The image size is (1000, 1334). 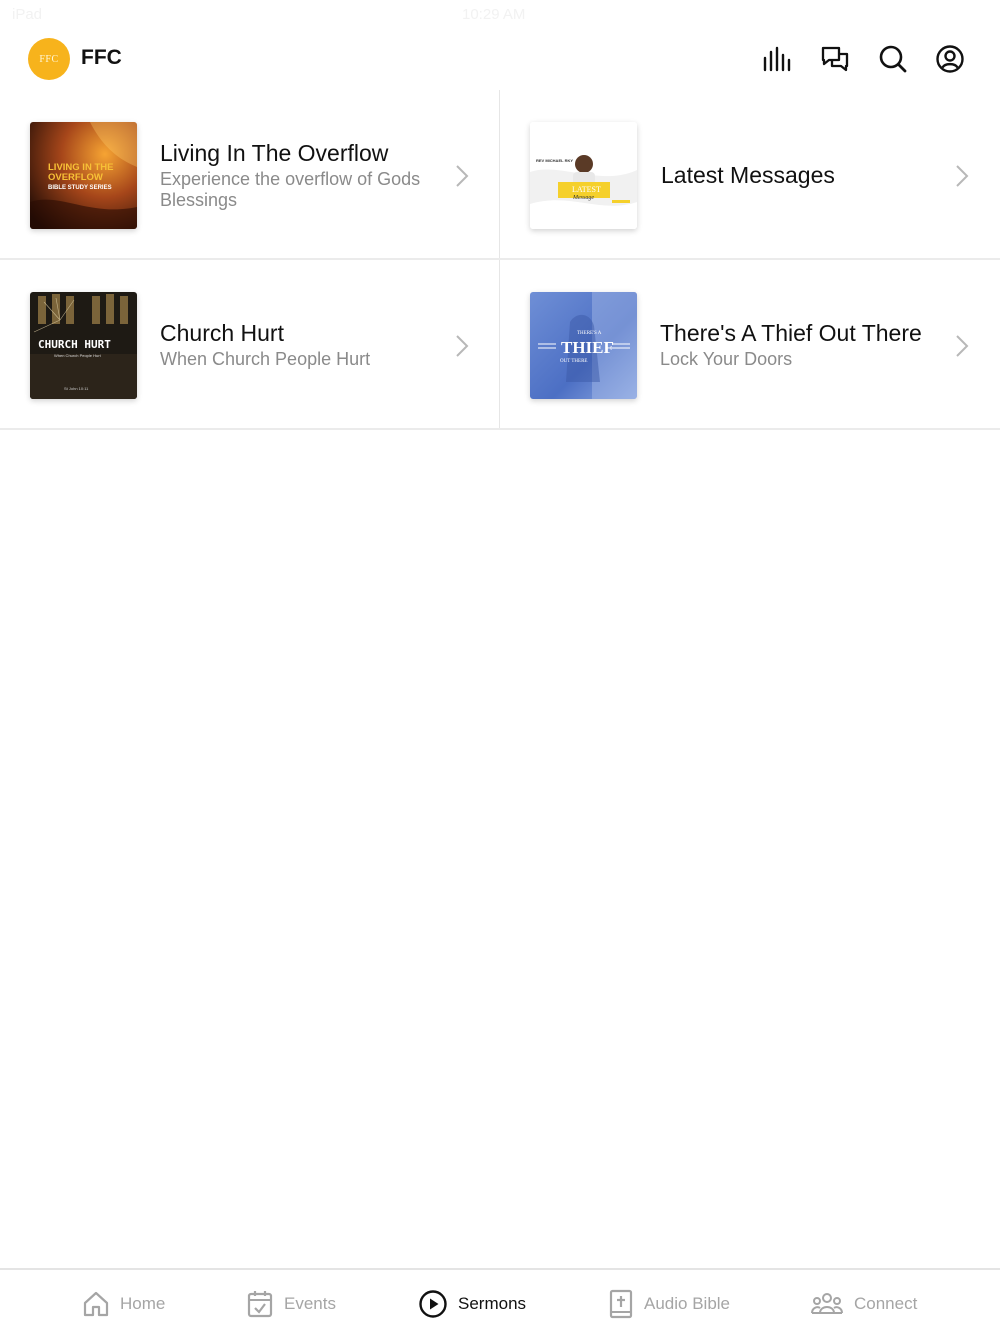 I want to click on tab-audio-bible: Audio Bible, so click(x=669, y=1304).